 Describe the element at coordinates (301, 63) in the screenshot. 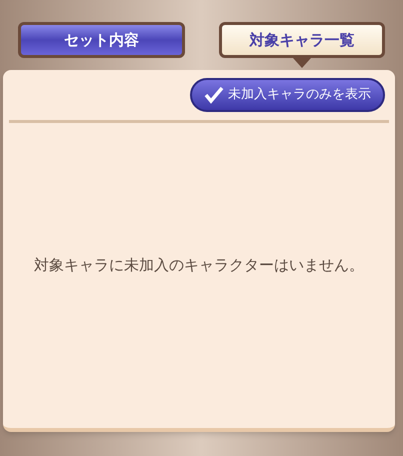

I see `pointer-icon` at that location.